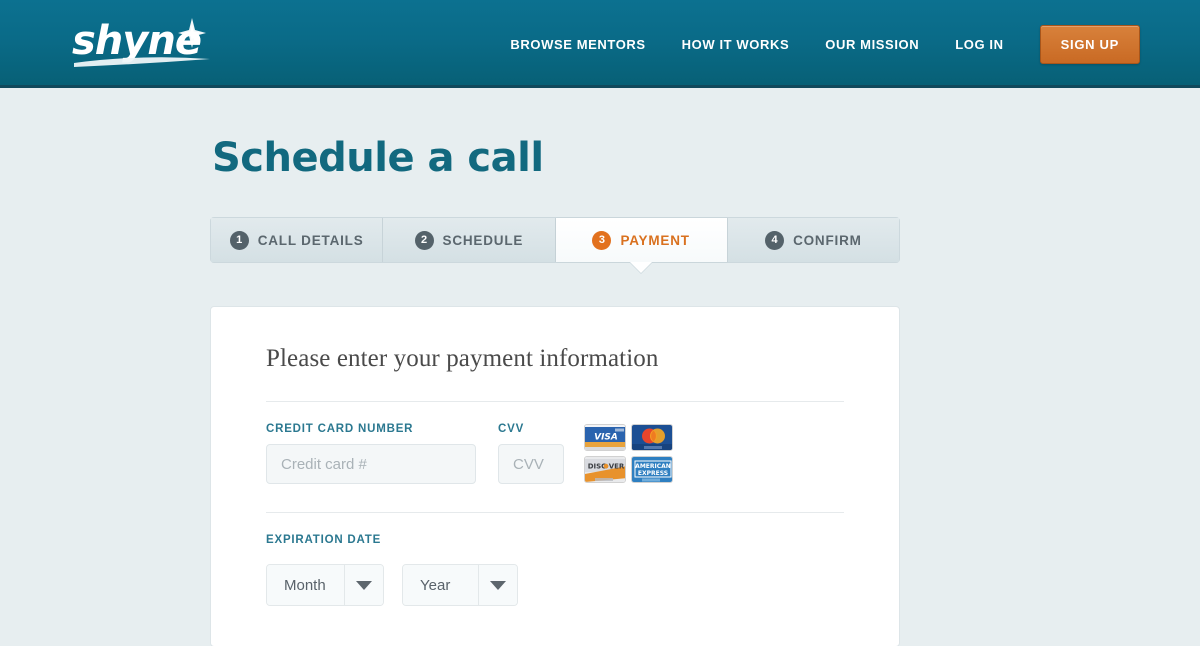 The width and height of the screenshot is (1200, 646). Describe the element at coordinates (1089, 44) in the screenshot. I see `sign-up-button: SIGN UP` at that location.